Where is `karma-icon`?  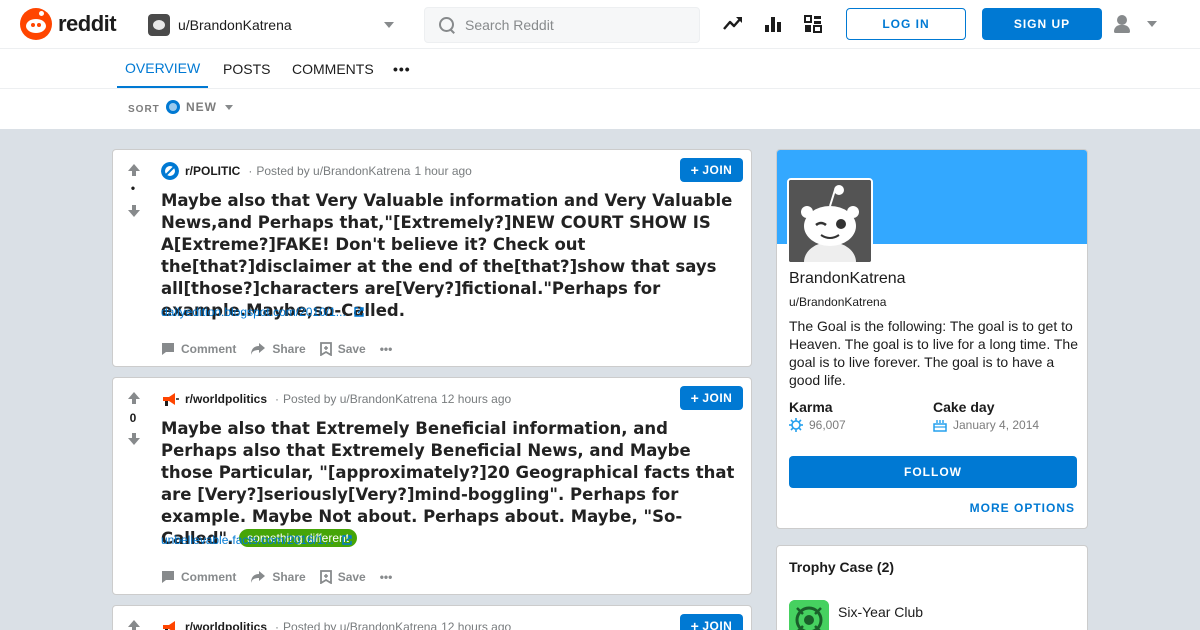
karma-icon is located at coordinates (796, 425).